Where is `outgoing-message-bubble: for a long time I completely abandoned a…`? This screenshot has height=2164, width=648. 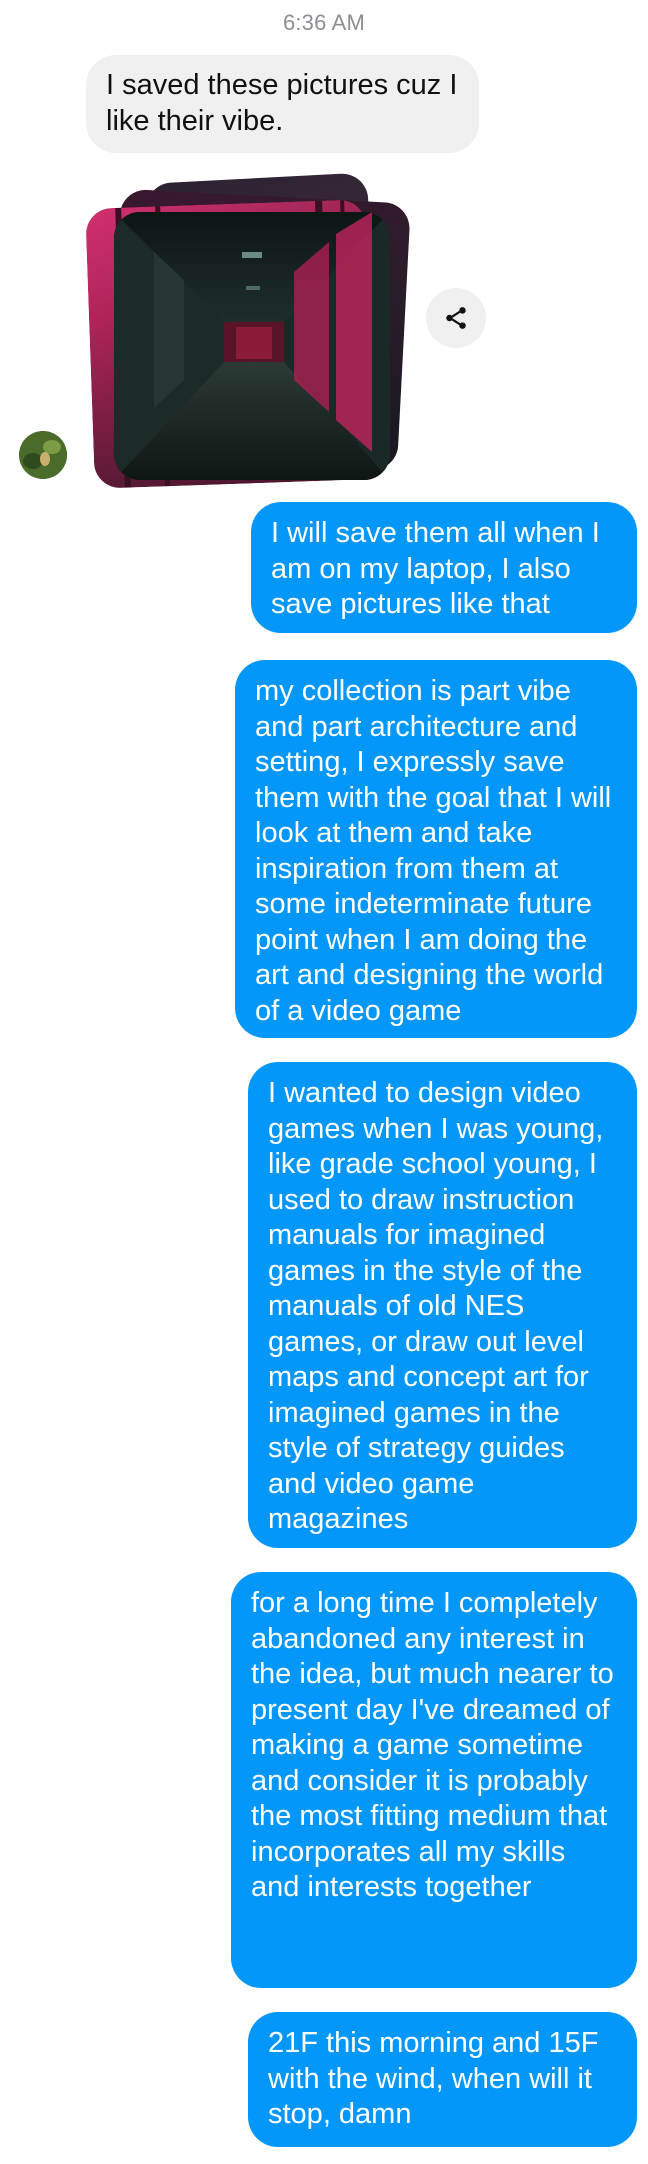 outgoing-message-bubble: for a long time I completely abandoned a… is located at coordinates (434, 1780).